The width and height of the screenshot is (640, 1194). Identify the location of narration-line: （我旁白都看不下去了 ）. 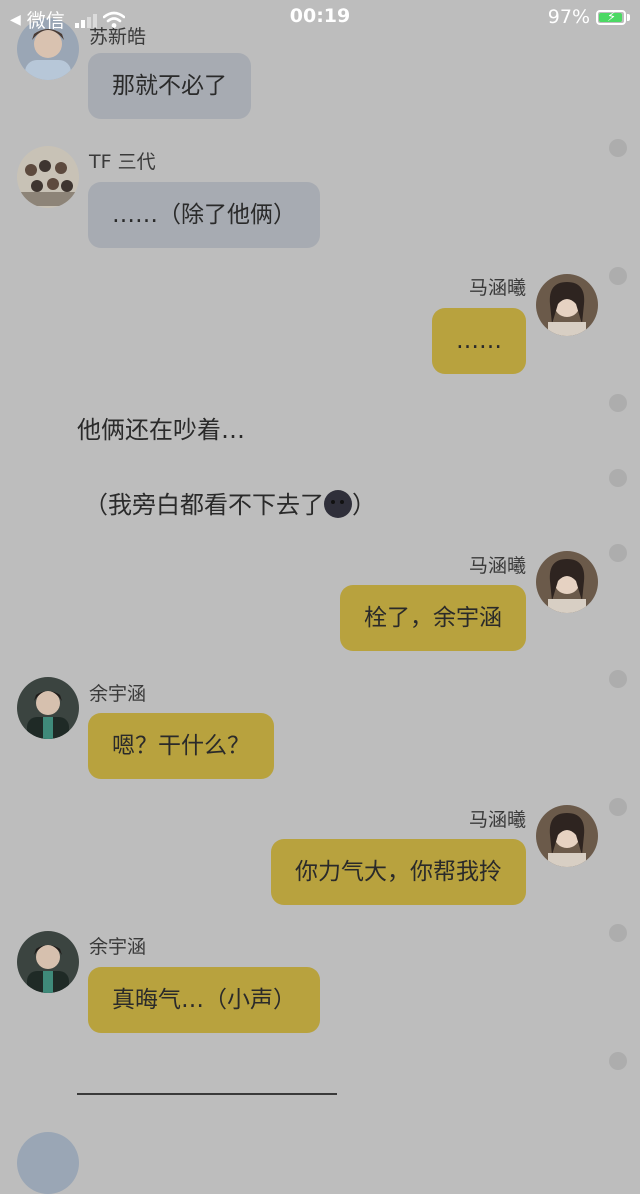
(230, 502).